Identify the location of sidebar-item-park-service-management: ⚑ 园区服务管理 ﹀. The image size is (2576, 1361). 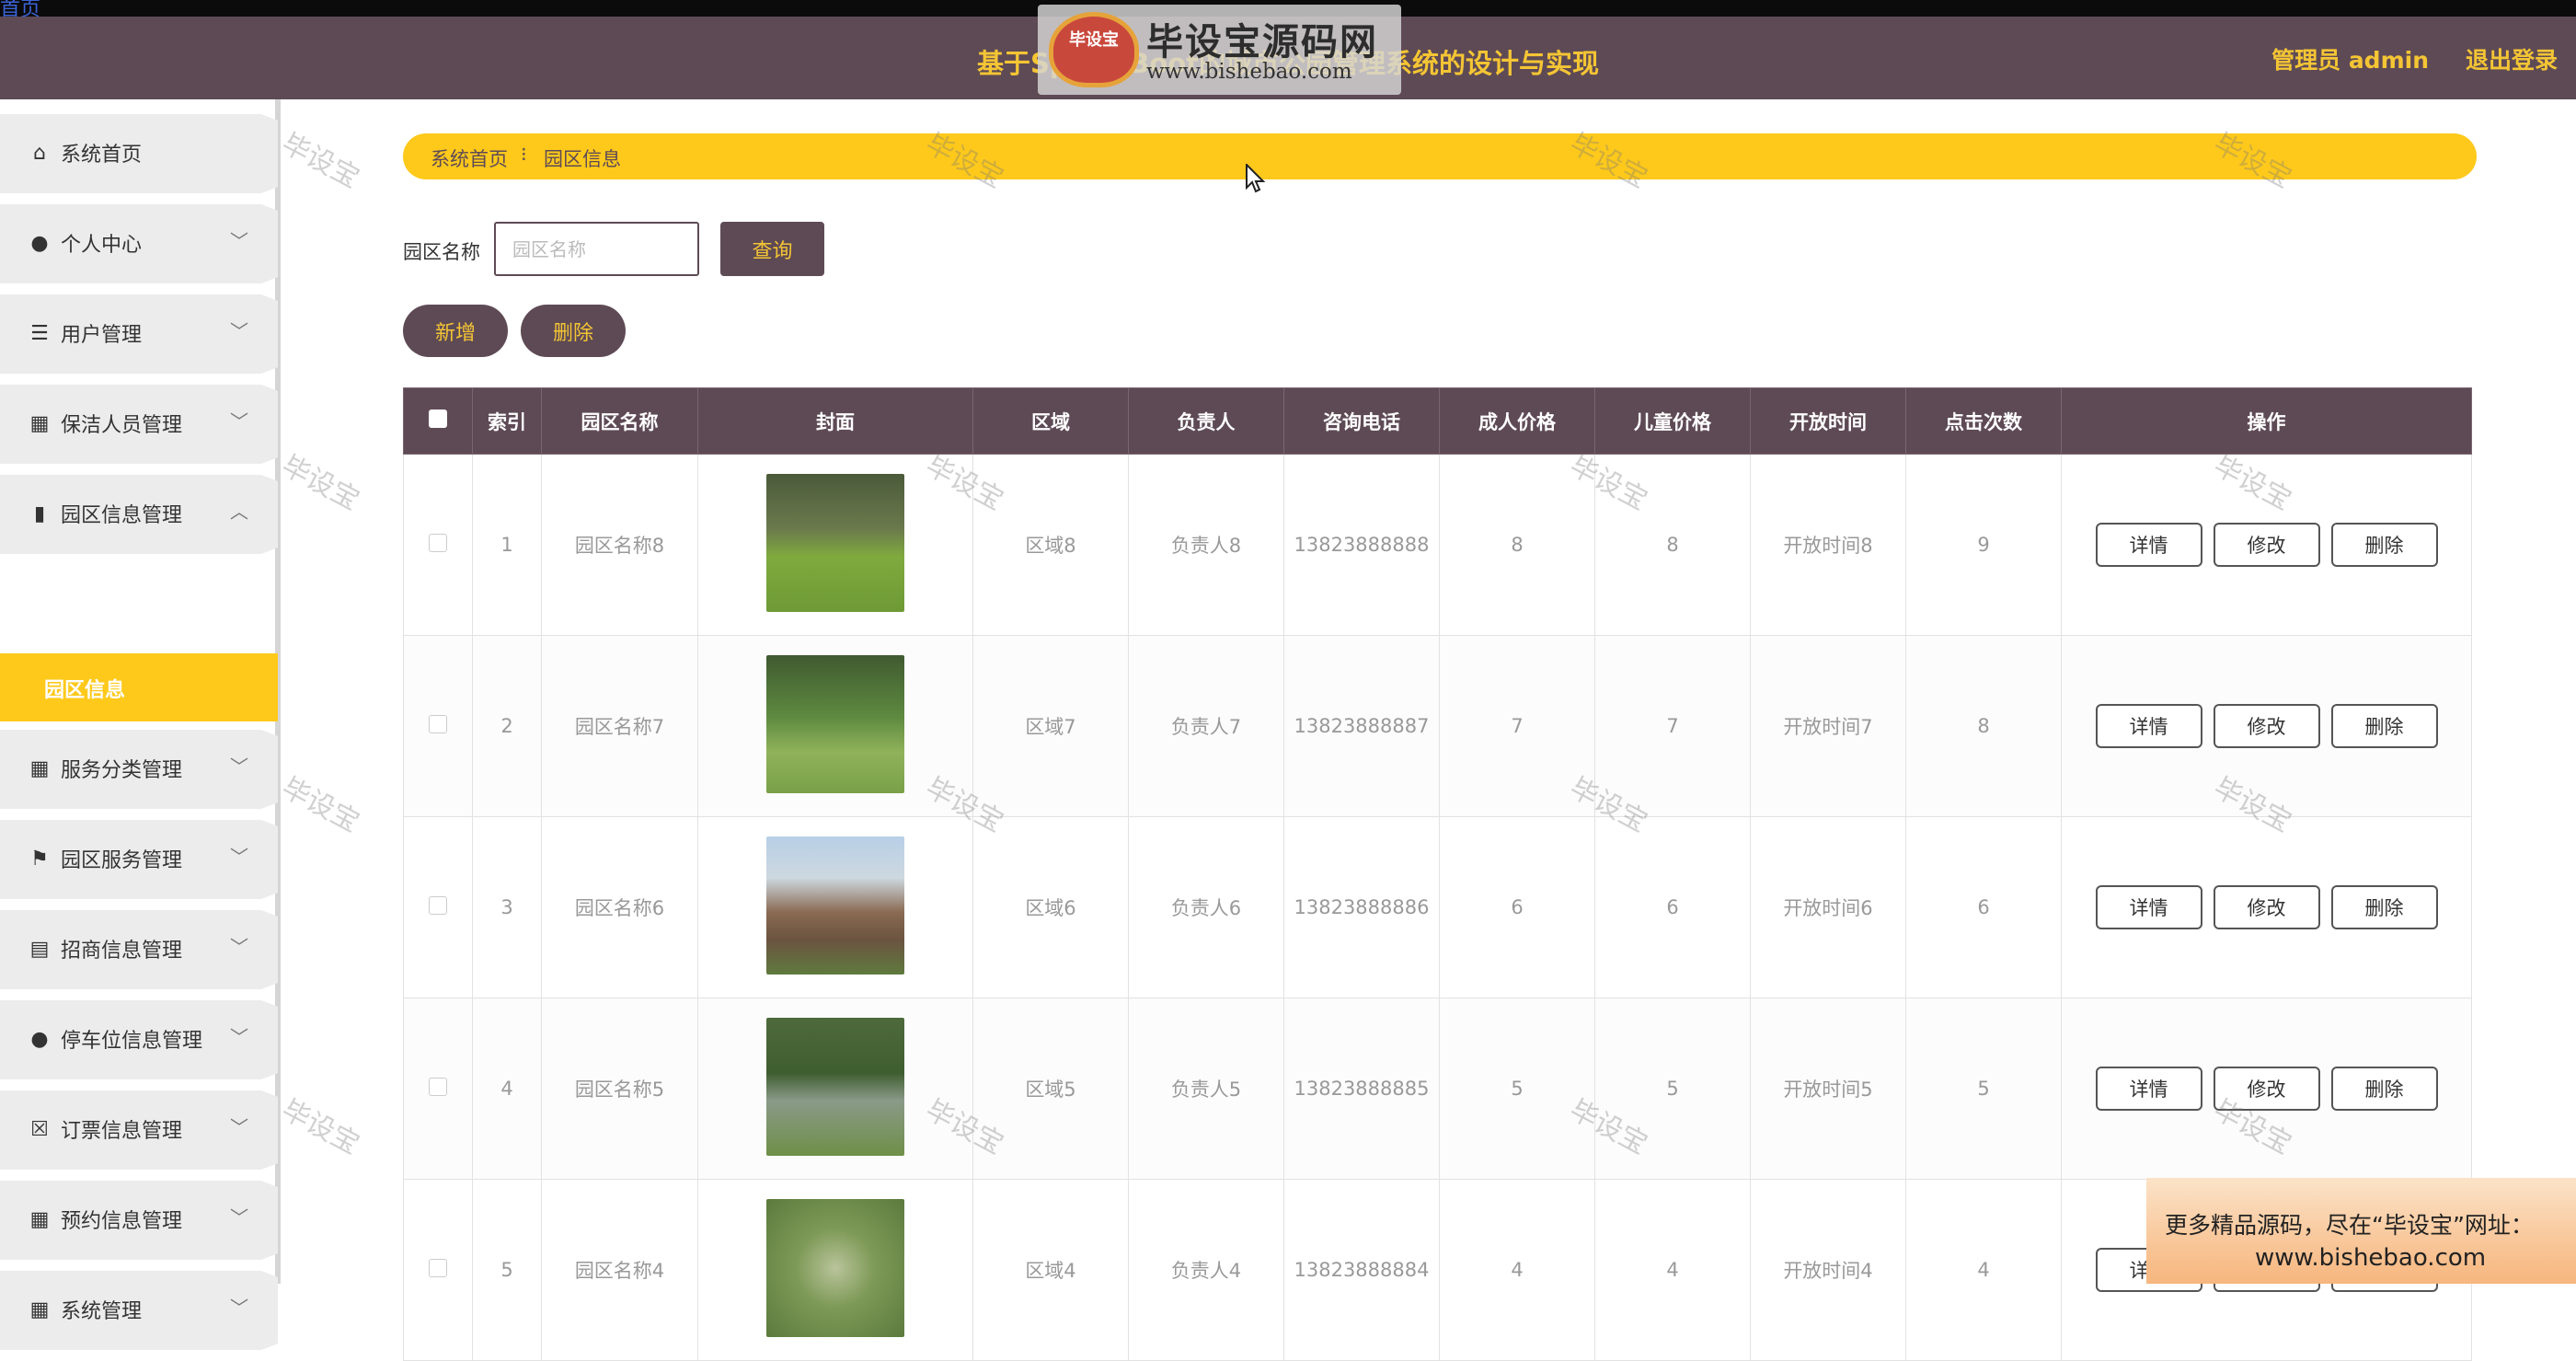
(139, 859).